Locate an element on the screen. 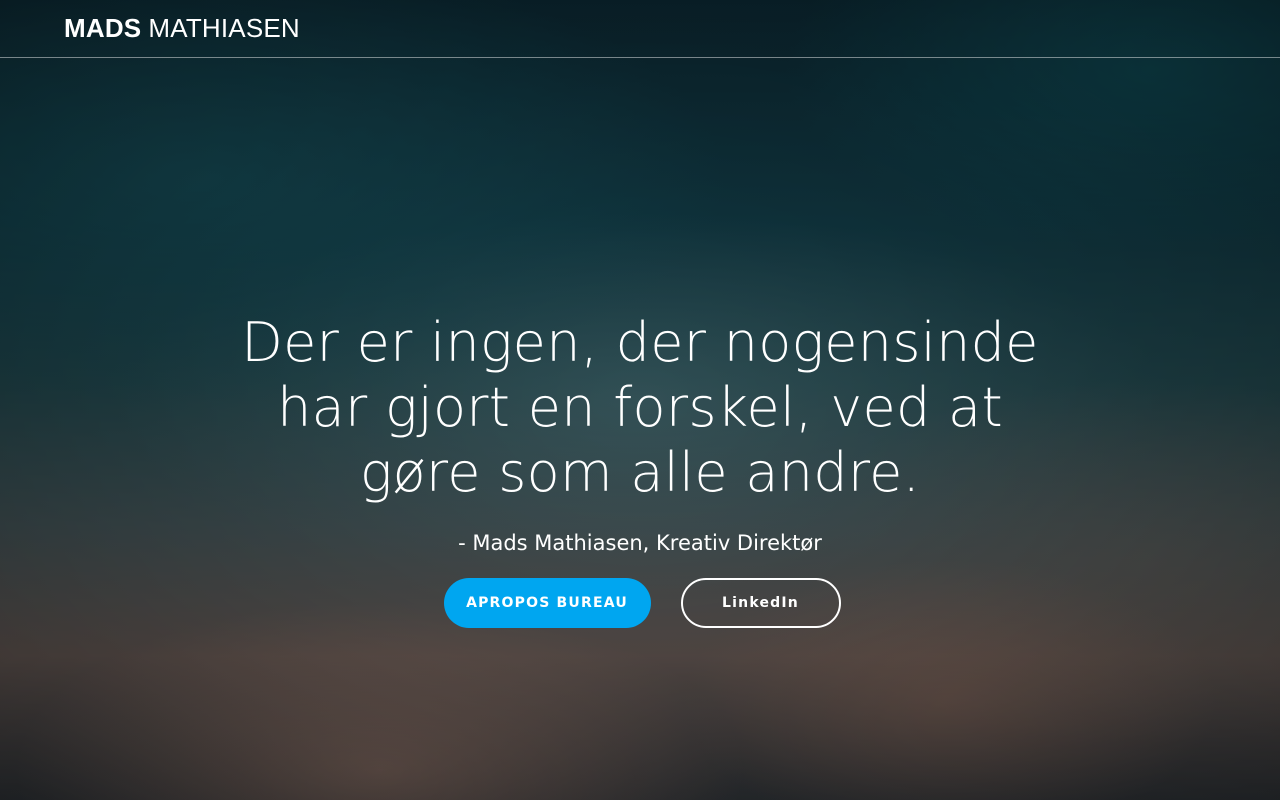 Image resolution: width=1280 pixels, height=800 pixels. apropos-bureau-button: APROPOS BUREAU is located at coordinates (547, 603).